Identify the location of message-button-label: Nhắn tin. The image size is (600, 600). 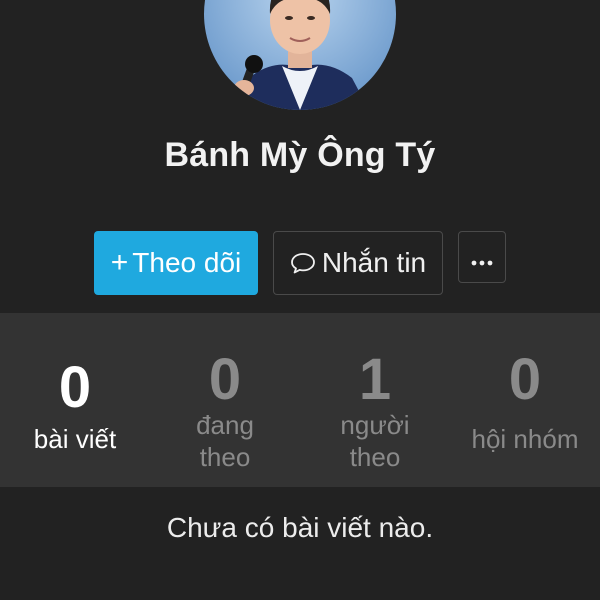
(374, 262).